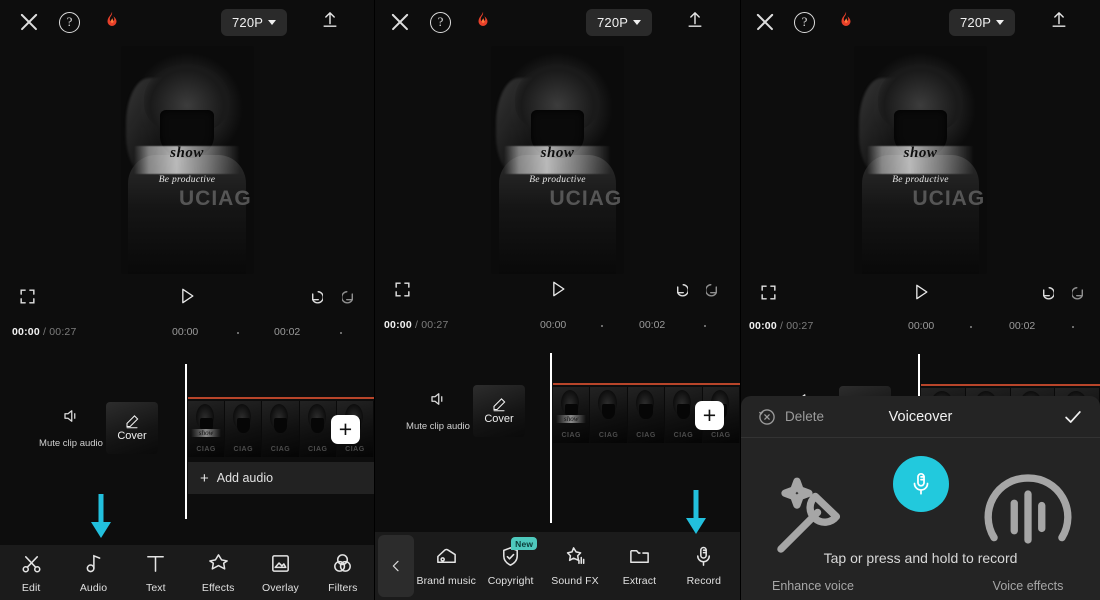  What do you see at coordinates (93, 573) in the screenshot?
I see `tool-audio: Audio` at bounding box center [93, 573].